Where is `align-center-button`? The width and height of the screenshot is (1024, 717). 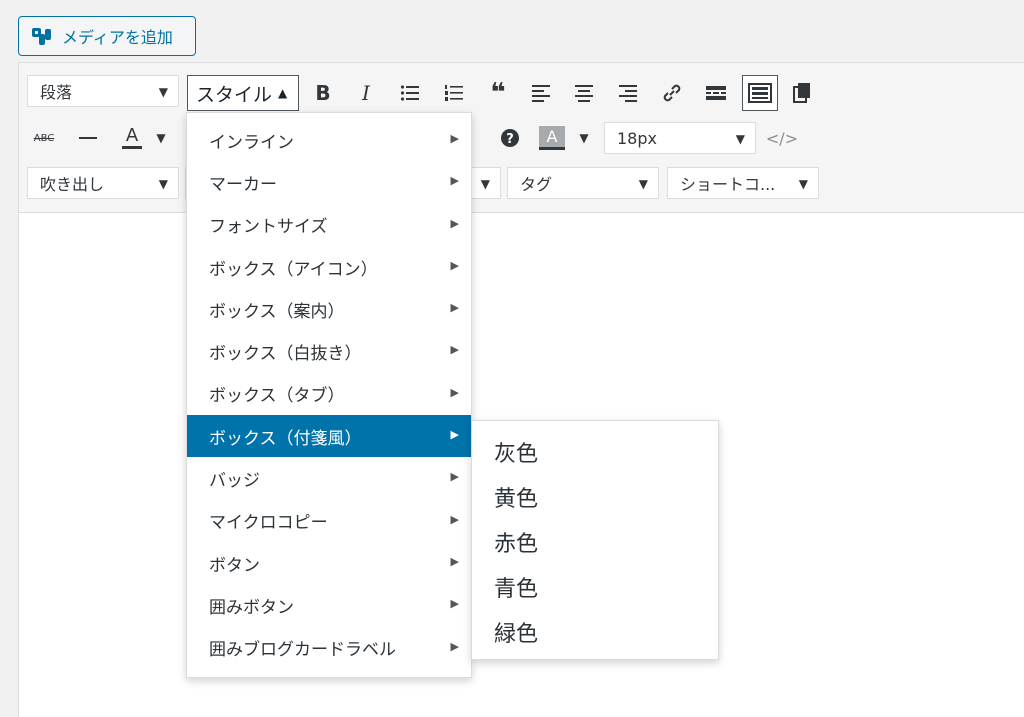 align-center-button is located at coordinates (584, 93).